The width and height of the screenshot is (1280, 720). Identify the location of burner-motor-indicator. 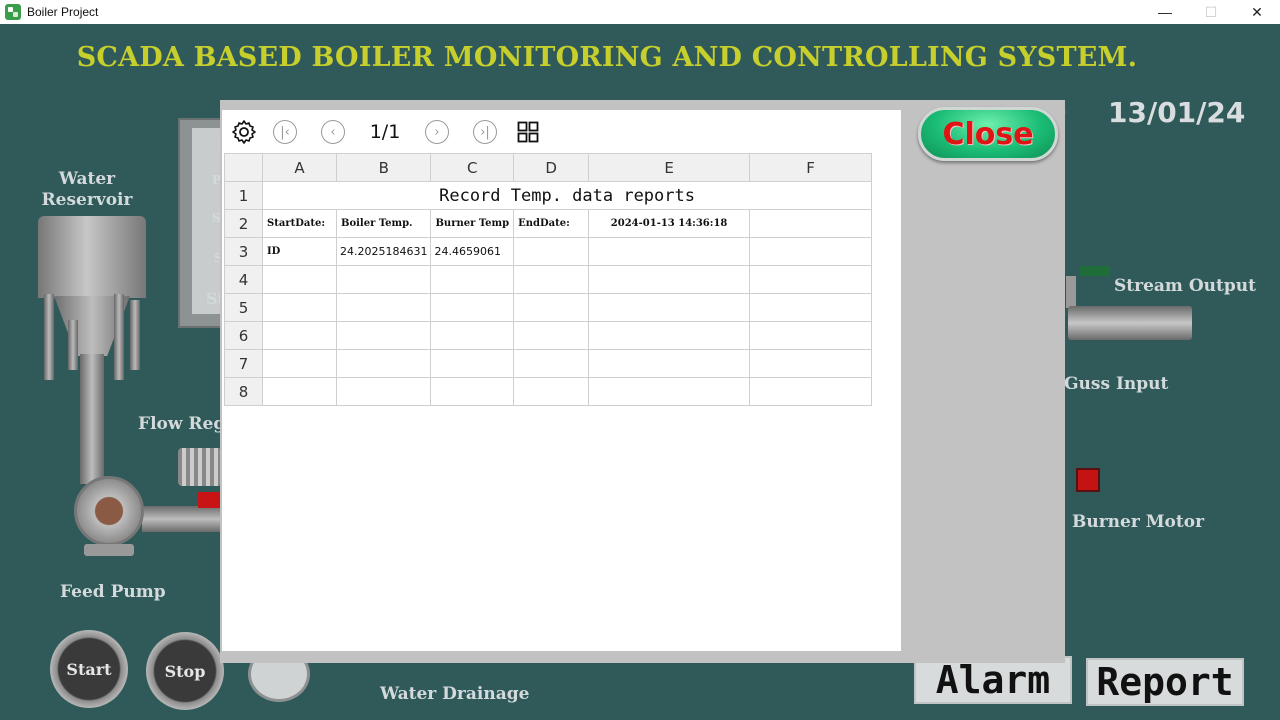
(1088, 480).